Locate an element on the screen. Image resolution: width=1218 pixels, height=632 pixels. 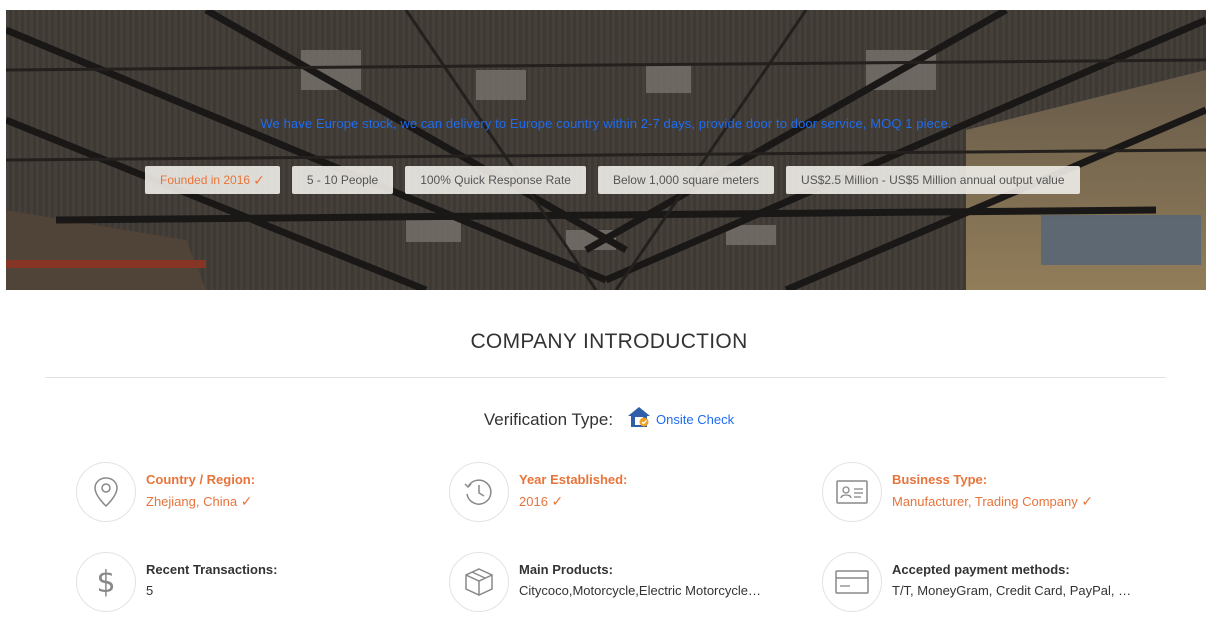
location-pin-icon is located at coordinates (106, 492).